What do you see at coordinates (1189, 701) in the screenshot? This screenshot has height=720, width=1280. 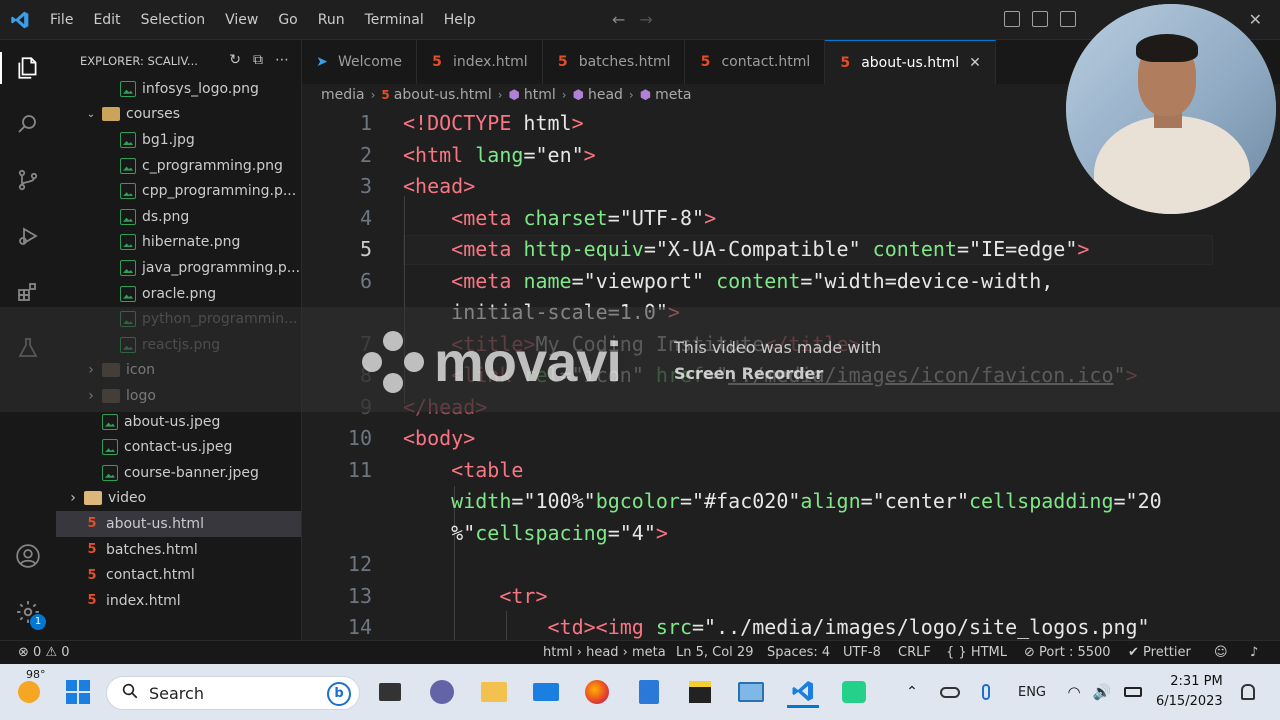 I see `clock-date: 6/15/2023` at bounding box center [1189, 701].